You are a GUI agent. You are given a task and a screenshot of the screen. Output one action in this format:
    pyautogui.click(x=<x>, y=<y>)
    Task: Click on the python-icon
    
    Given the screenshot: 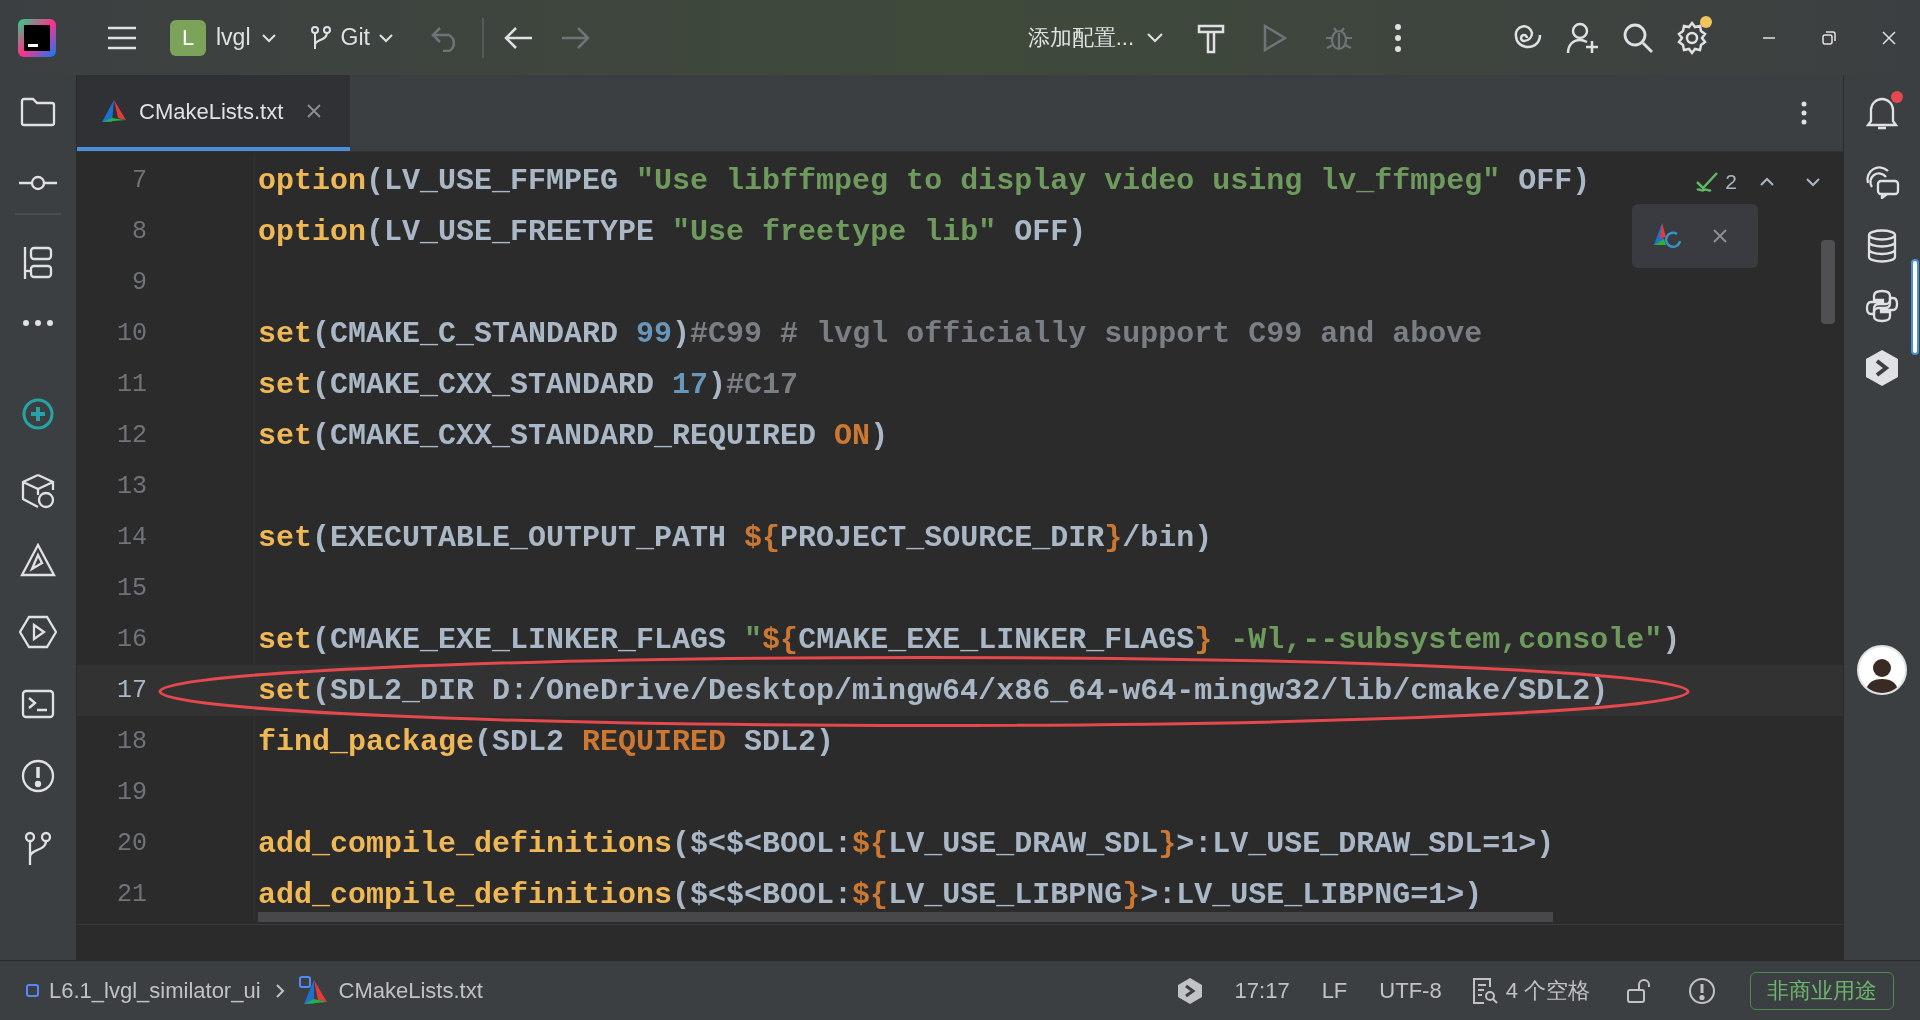 What is the action you would take?
    pyautogui.click(x=1882, y=306)
    